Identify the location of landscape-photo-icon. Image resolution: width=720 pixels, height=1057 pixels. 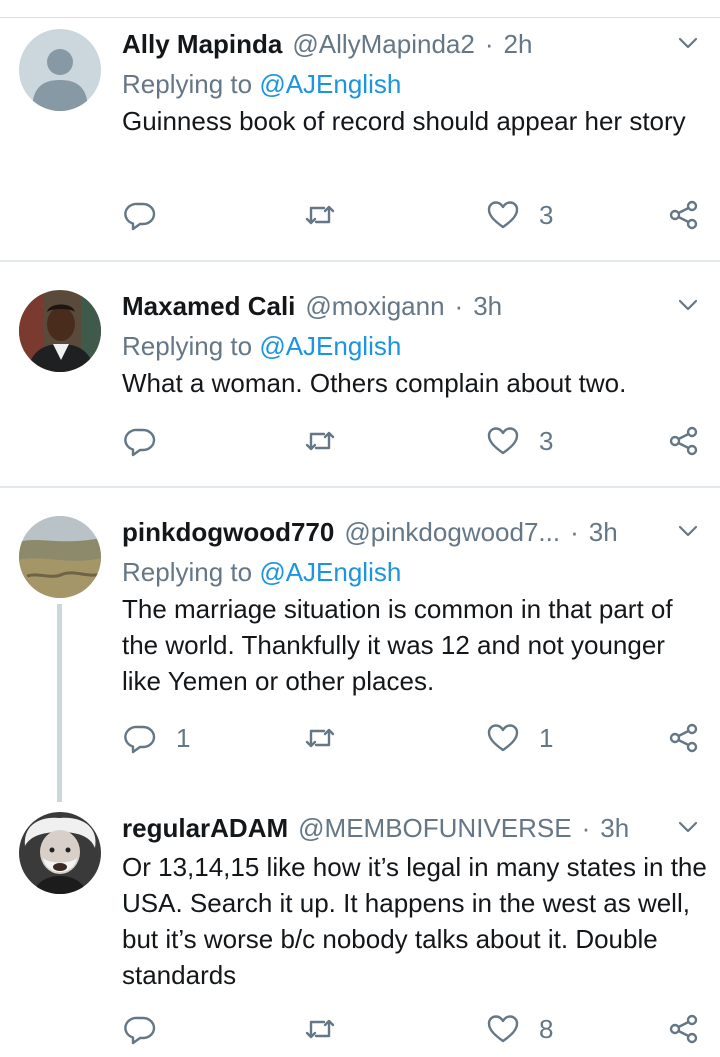
(60, 557).